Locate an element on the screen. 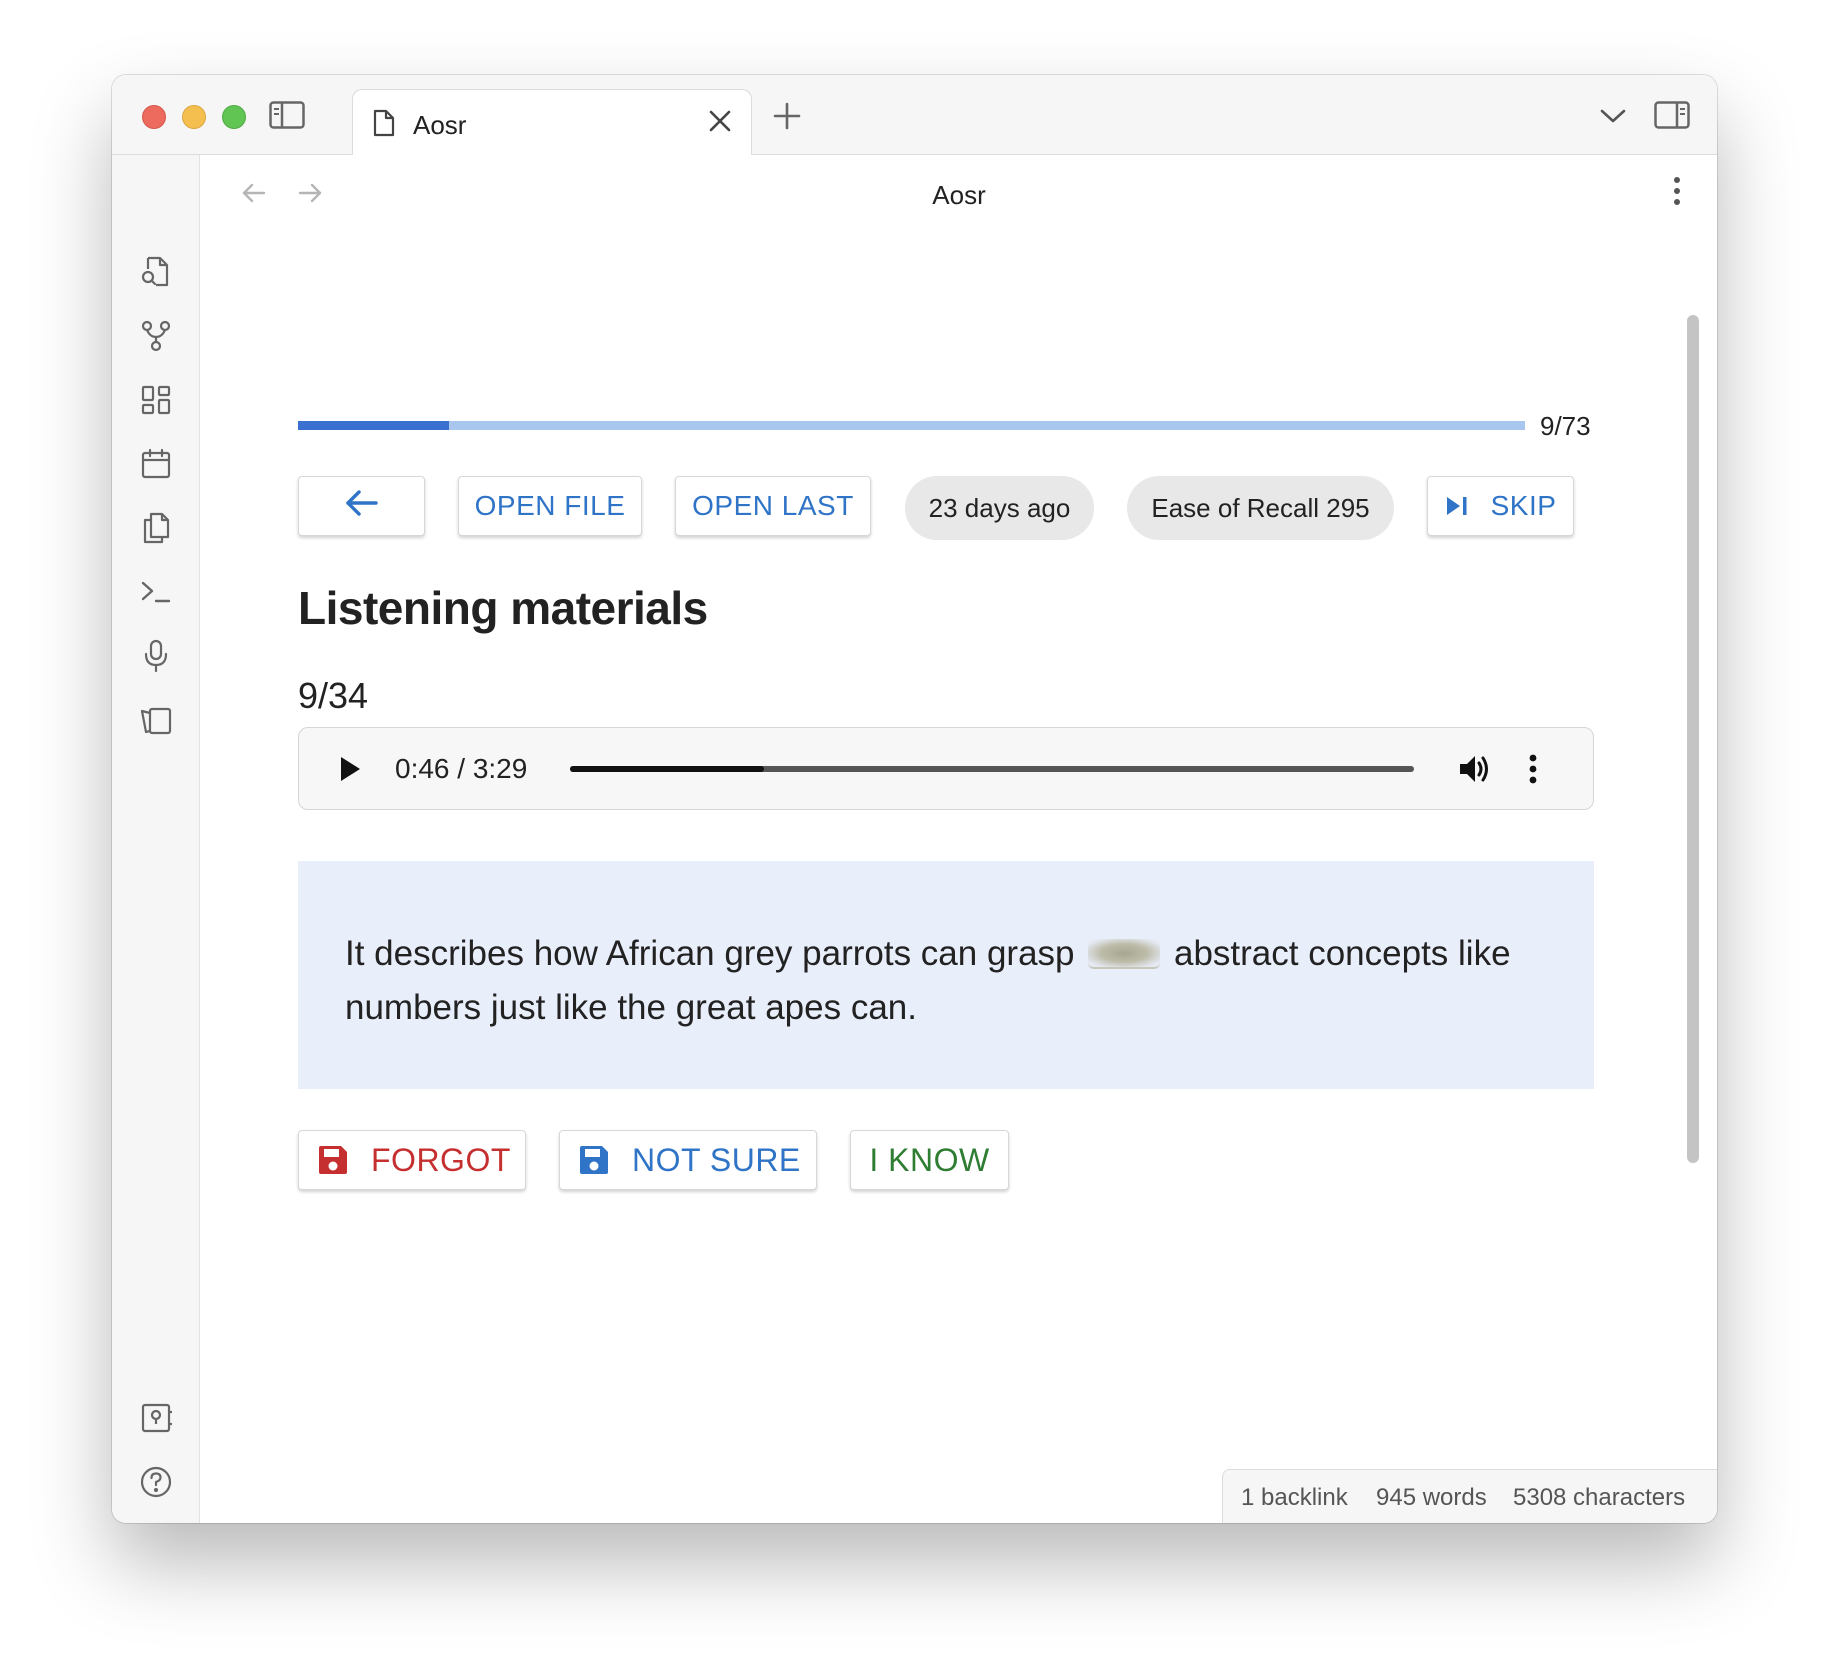 This screenshot has height=1670, width=1828. volume-icon is located at coordinates (1475, 769).